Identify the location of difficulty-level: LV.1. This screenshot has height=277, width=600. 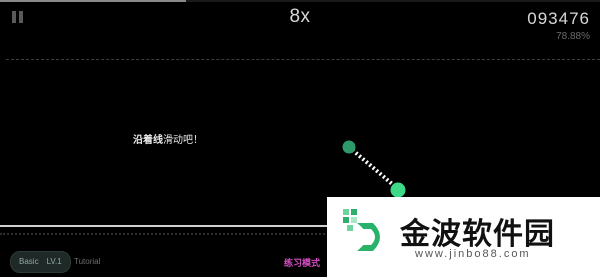
(54, 261).